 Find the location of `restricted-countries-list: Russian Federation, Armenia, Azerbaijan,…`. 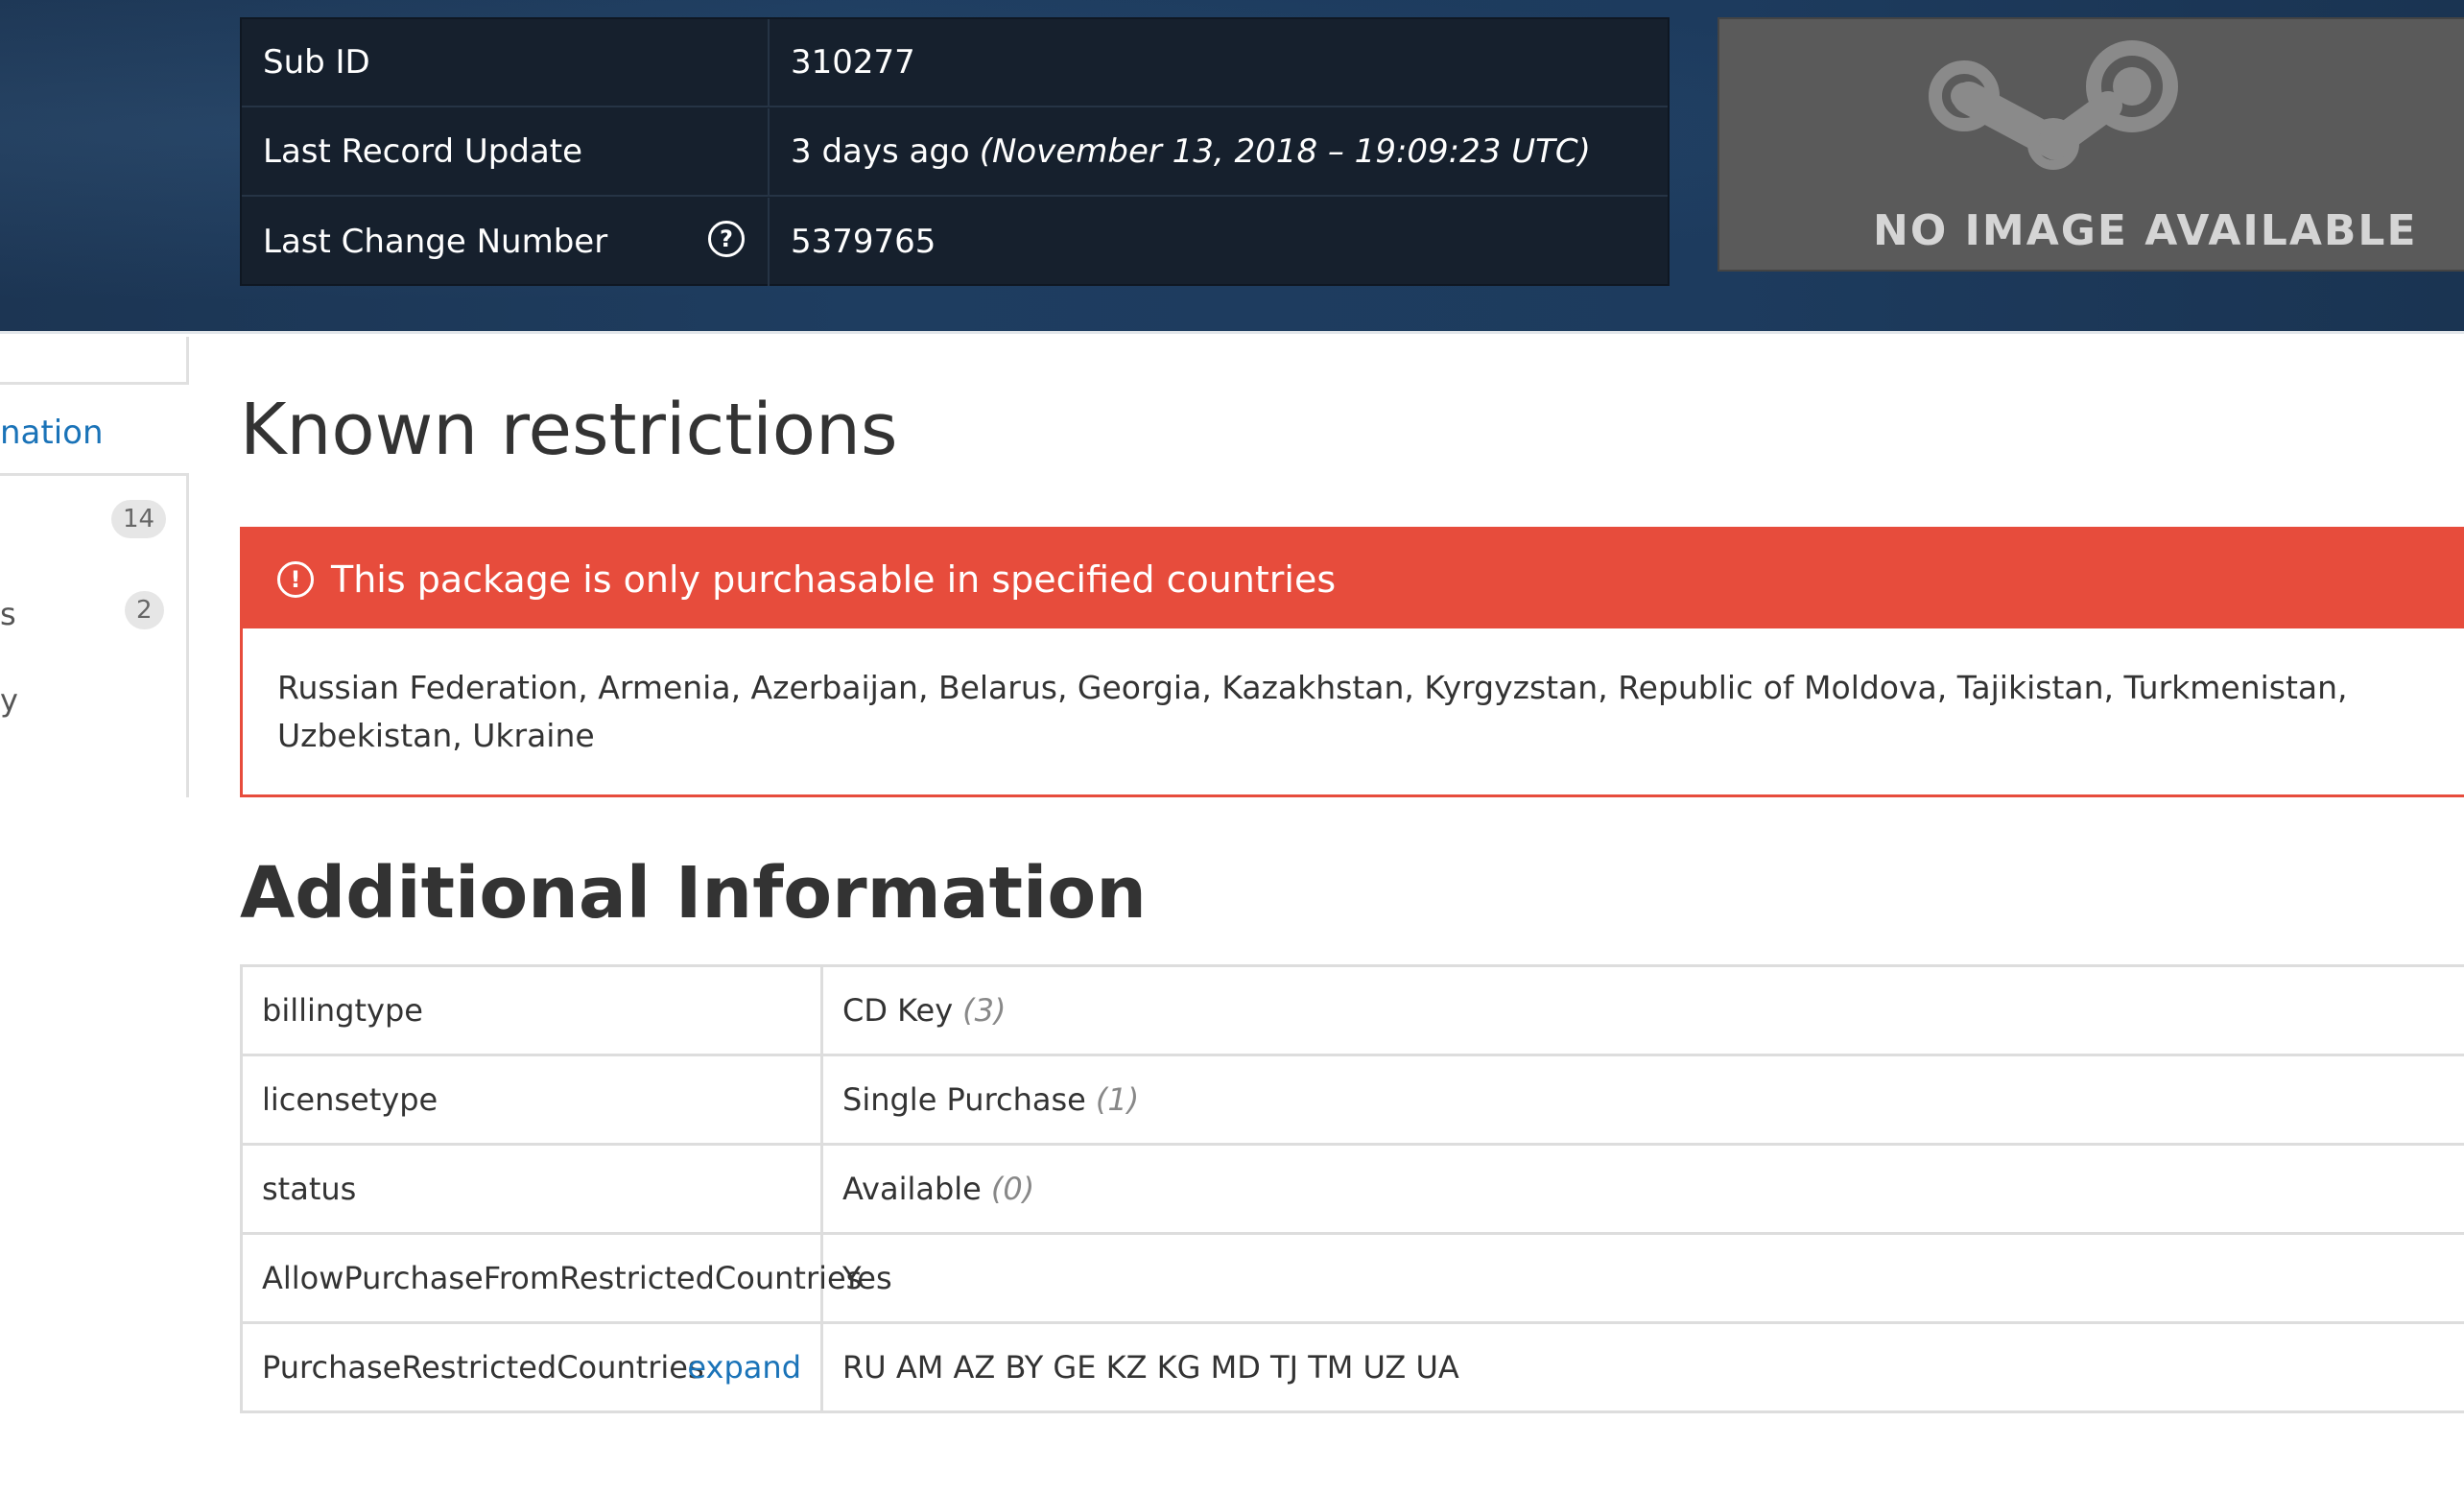

restricted-countries-list: Russian Federation, Armenia, Azerbaijan,… is located at coordinates (1312, 711).